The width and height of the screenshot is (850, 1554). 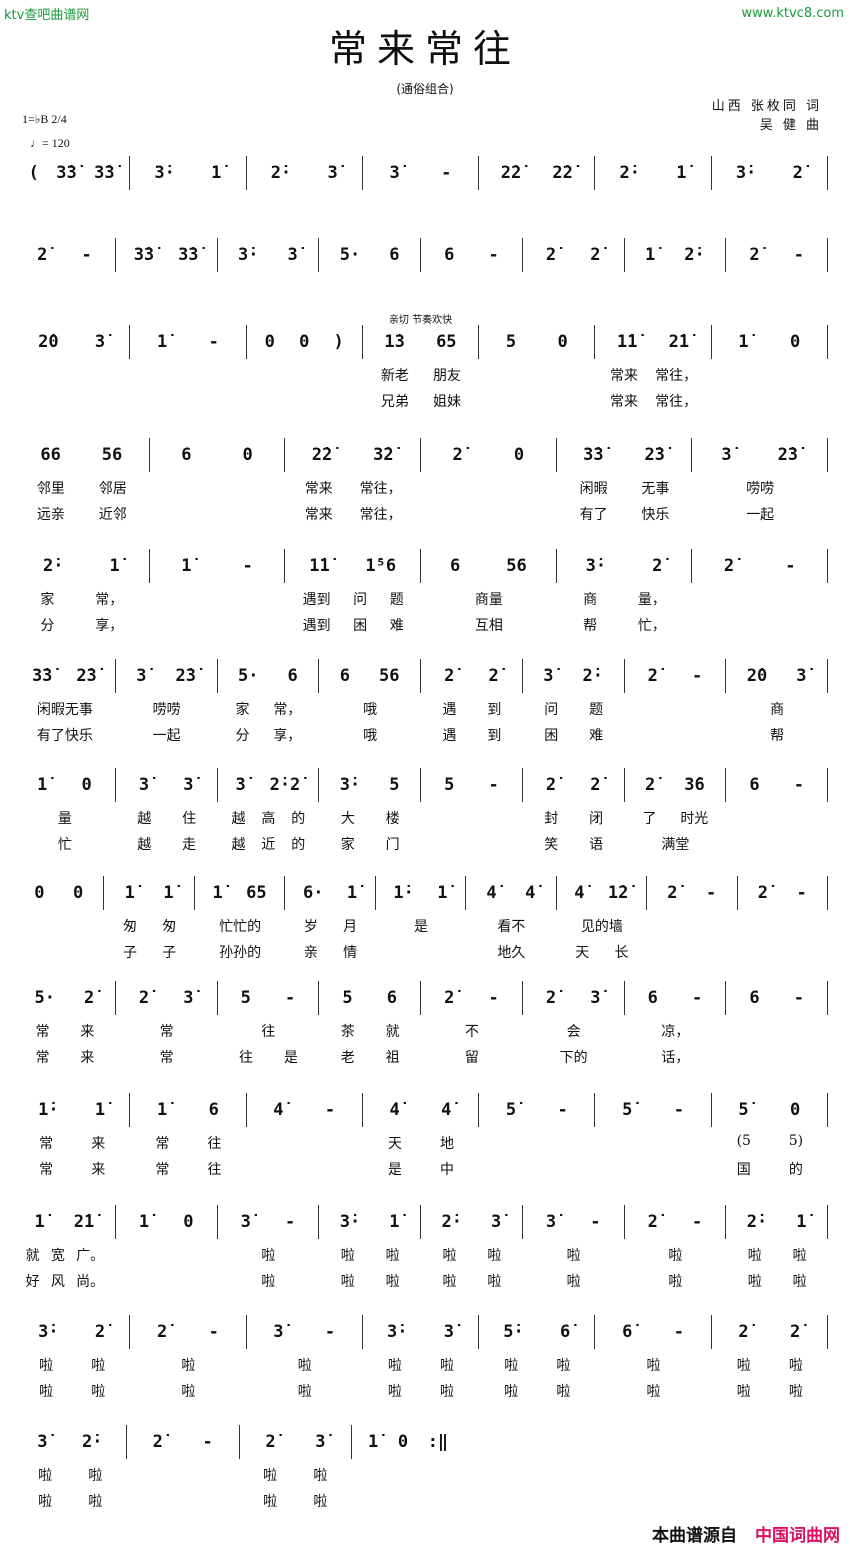 What do you see at coordinates (694, 819) in the screenshot?
I see `lyric-syllable: 时光` at bounding box center [694, 819].